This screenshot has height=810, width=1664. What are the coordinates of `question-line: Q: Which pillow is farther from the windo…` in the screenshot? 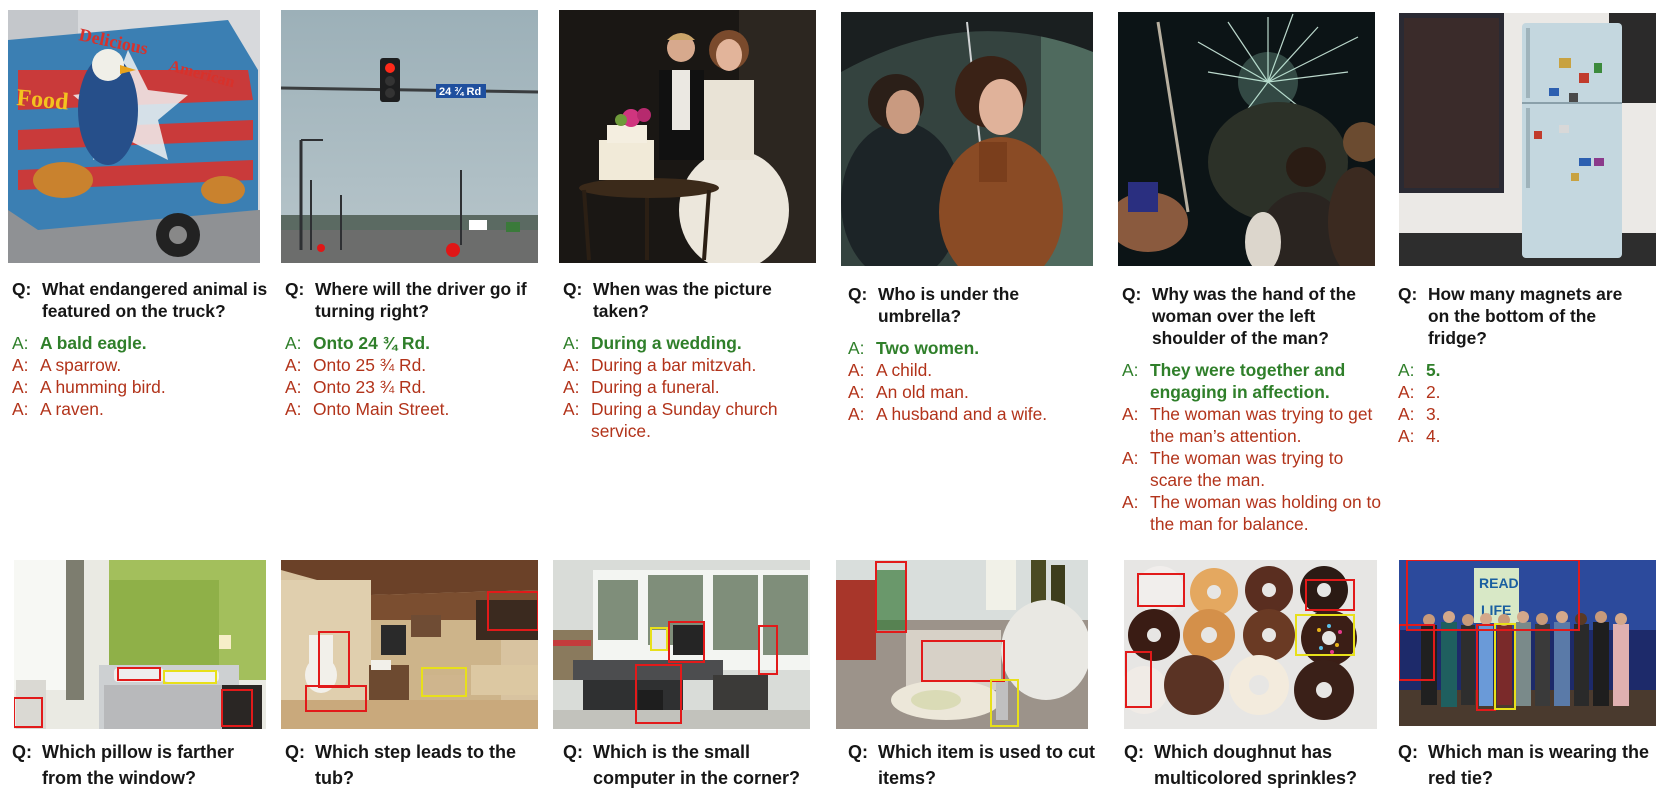 It's located at (143, 765).